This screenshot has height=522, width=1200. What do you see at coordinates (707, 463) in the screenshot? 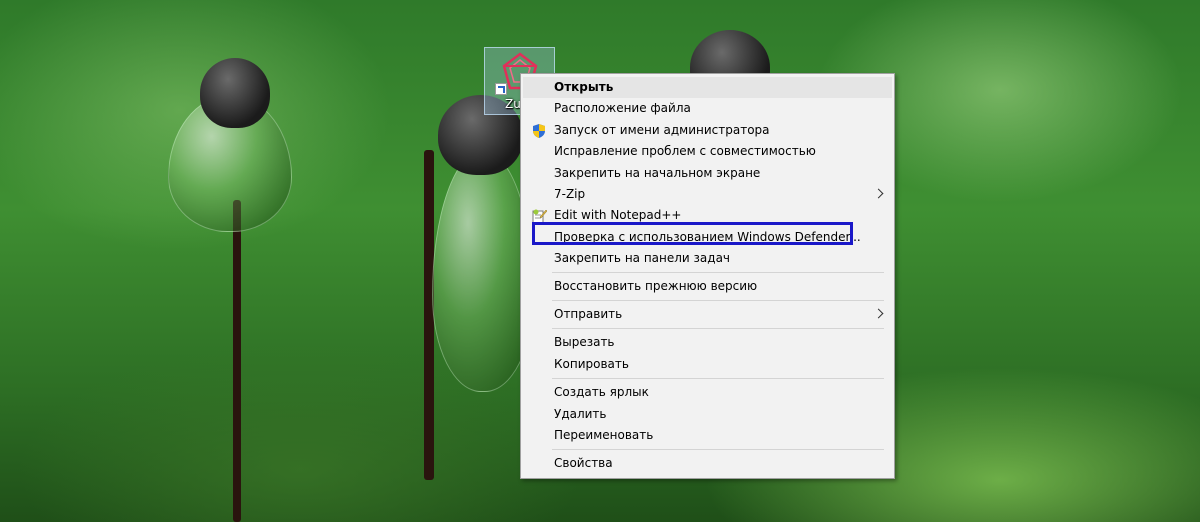
I see `menu-item-properties: Свойства` at bounding box center [707, 463].